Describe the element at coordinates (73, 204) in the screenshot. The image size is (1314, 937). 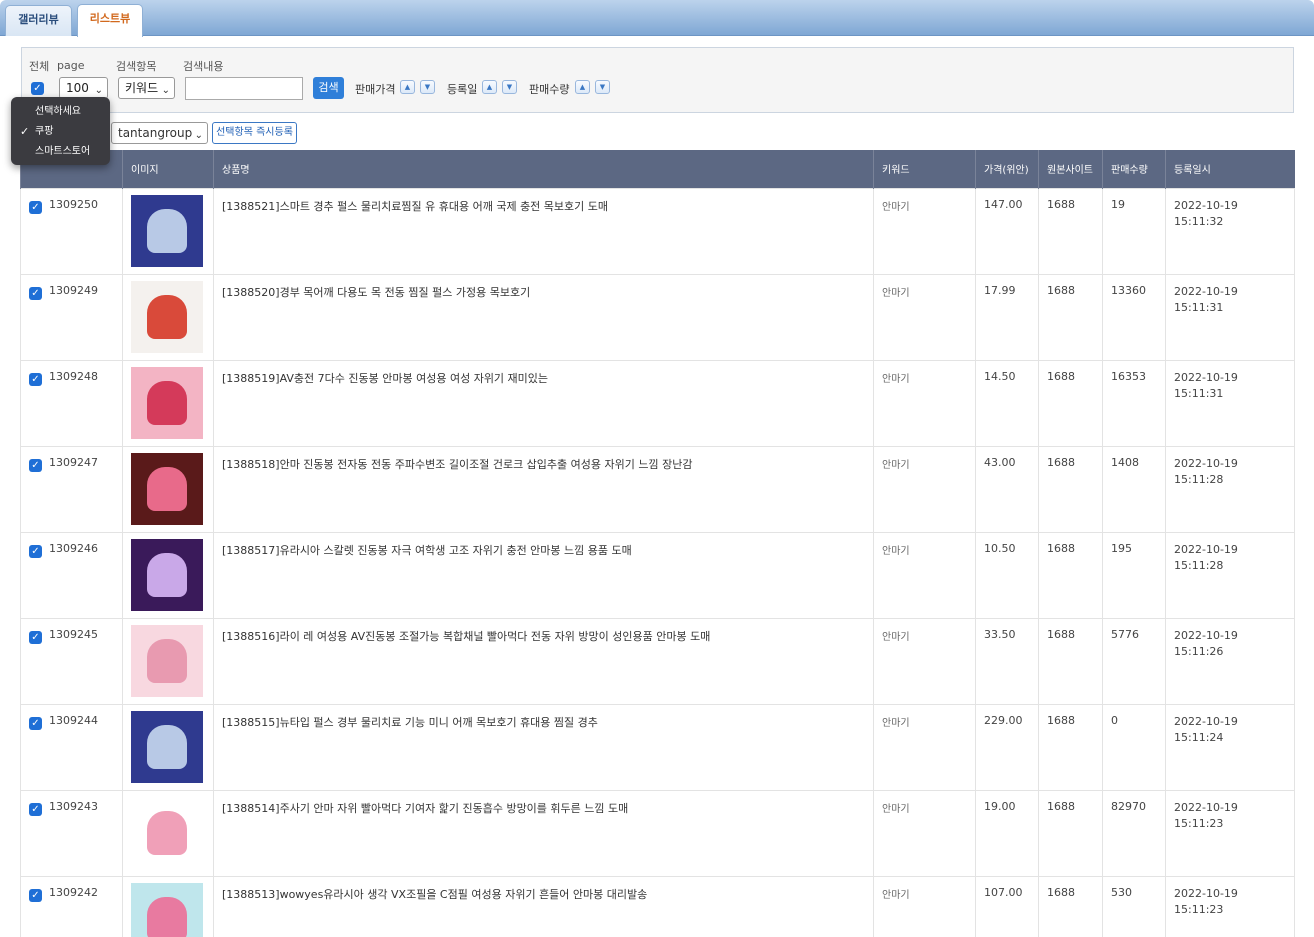
I see `row-id: 1309250` at that location.